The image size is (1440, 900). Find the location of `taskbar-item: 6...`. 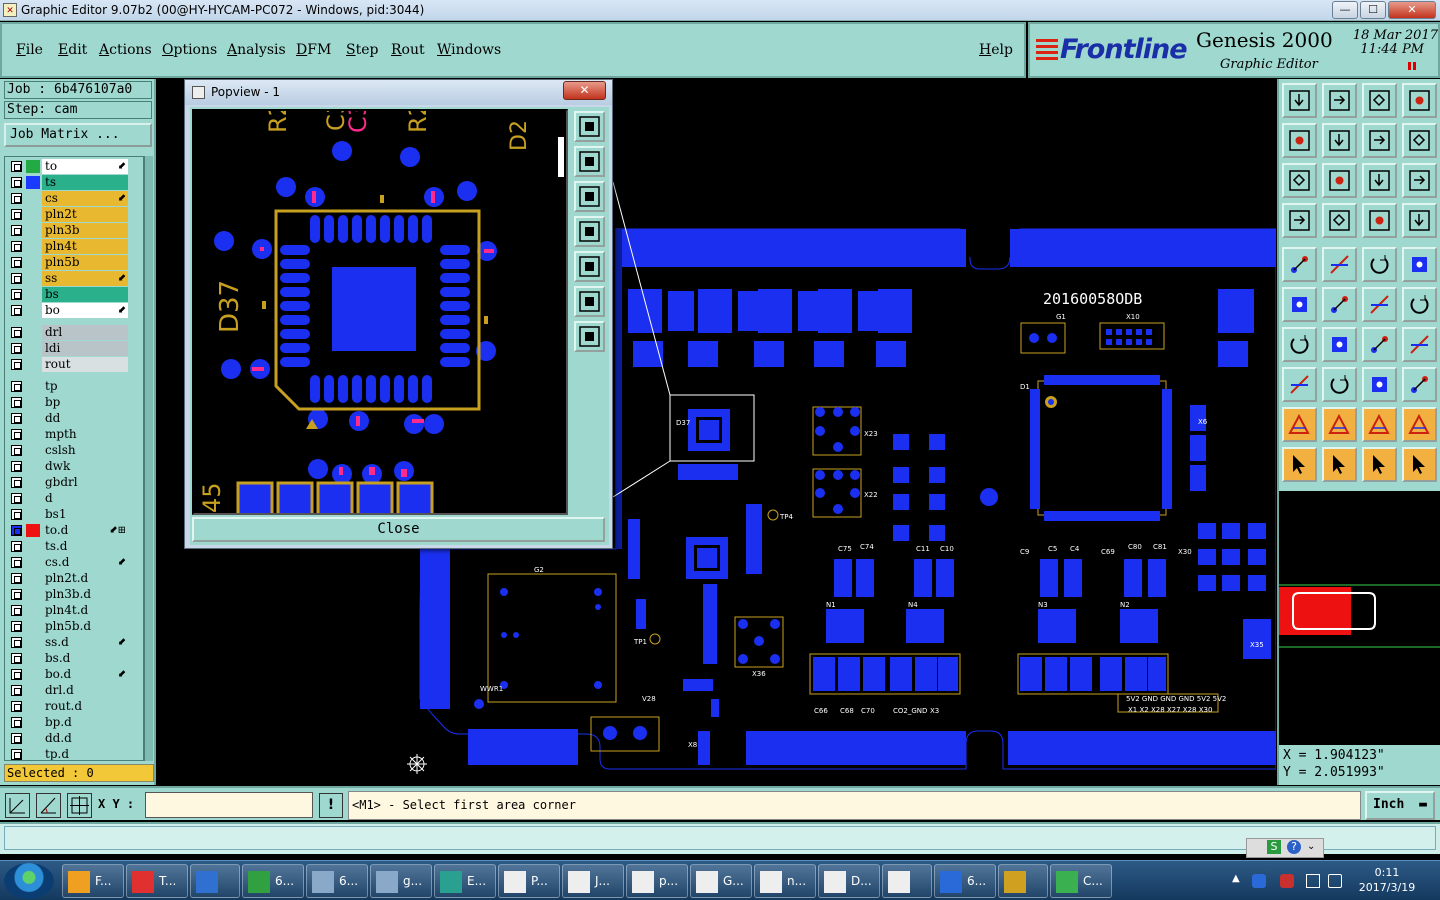

taskbar-item: 6... is located at coordinates (273, 881).